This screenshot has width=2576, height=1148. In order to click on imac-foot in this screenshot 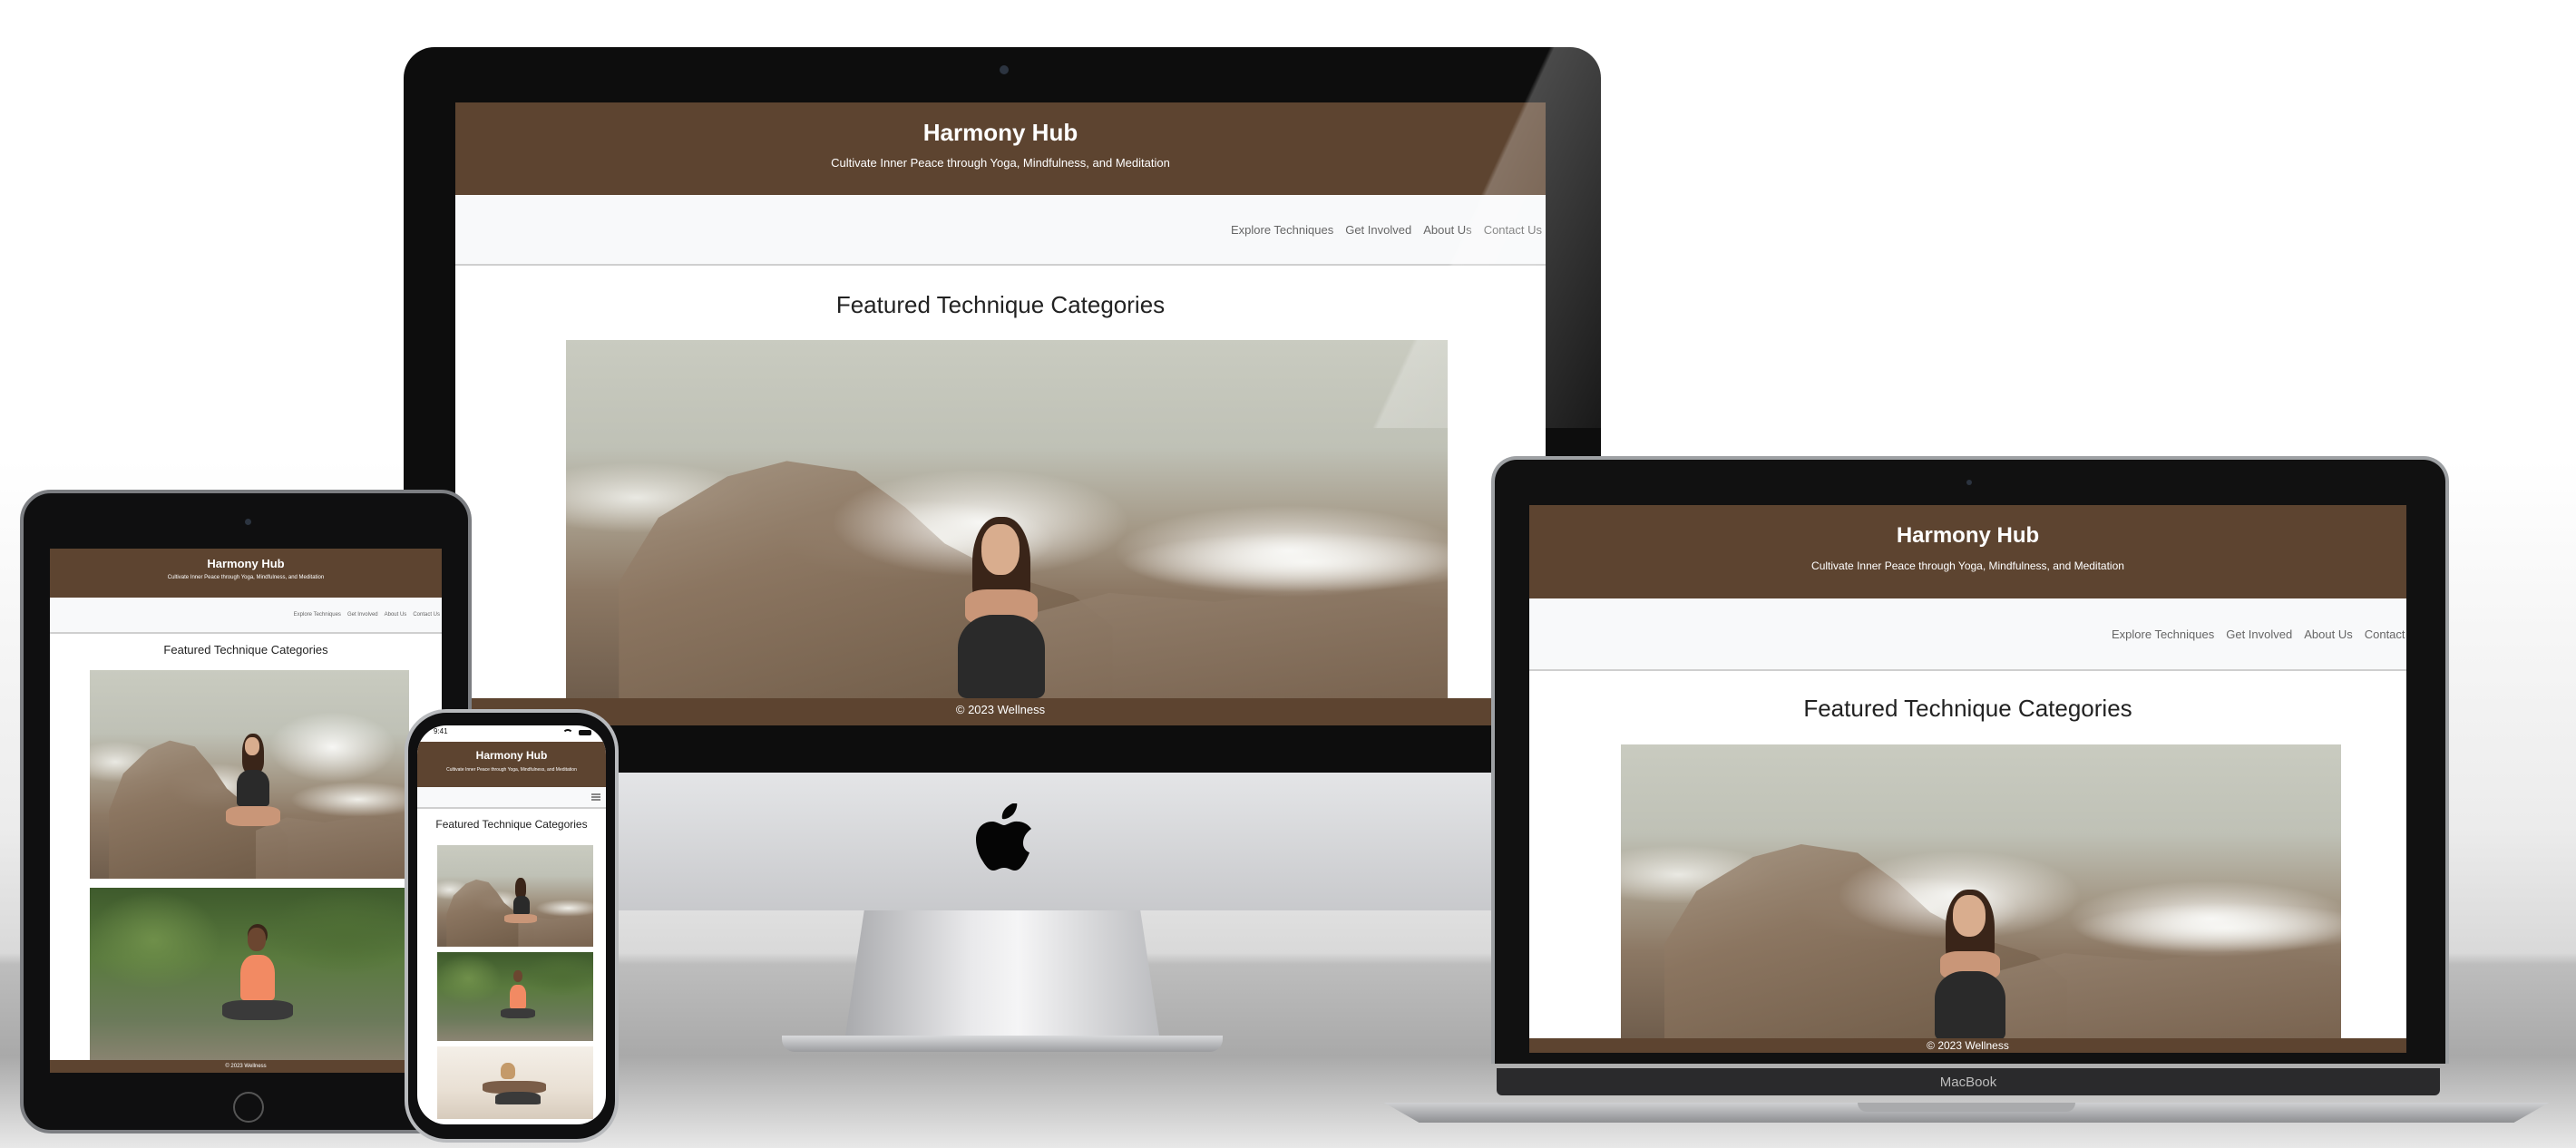, I will do `click(1002, 1044)`.